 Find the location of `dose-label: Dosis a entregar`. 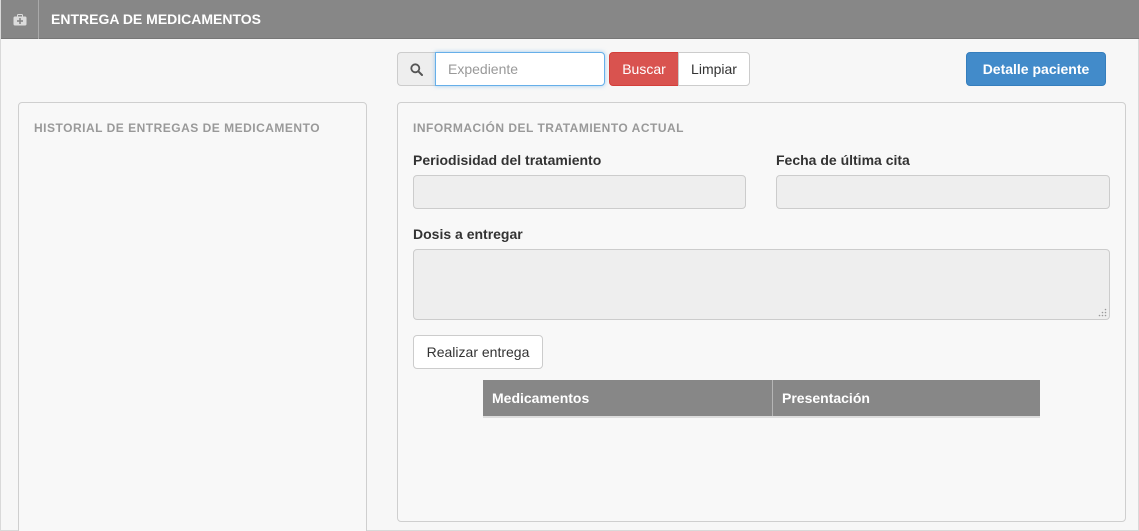

dose-label: Dosis a entregar is located at coordinates (468, 234).